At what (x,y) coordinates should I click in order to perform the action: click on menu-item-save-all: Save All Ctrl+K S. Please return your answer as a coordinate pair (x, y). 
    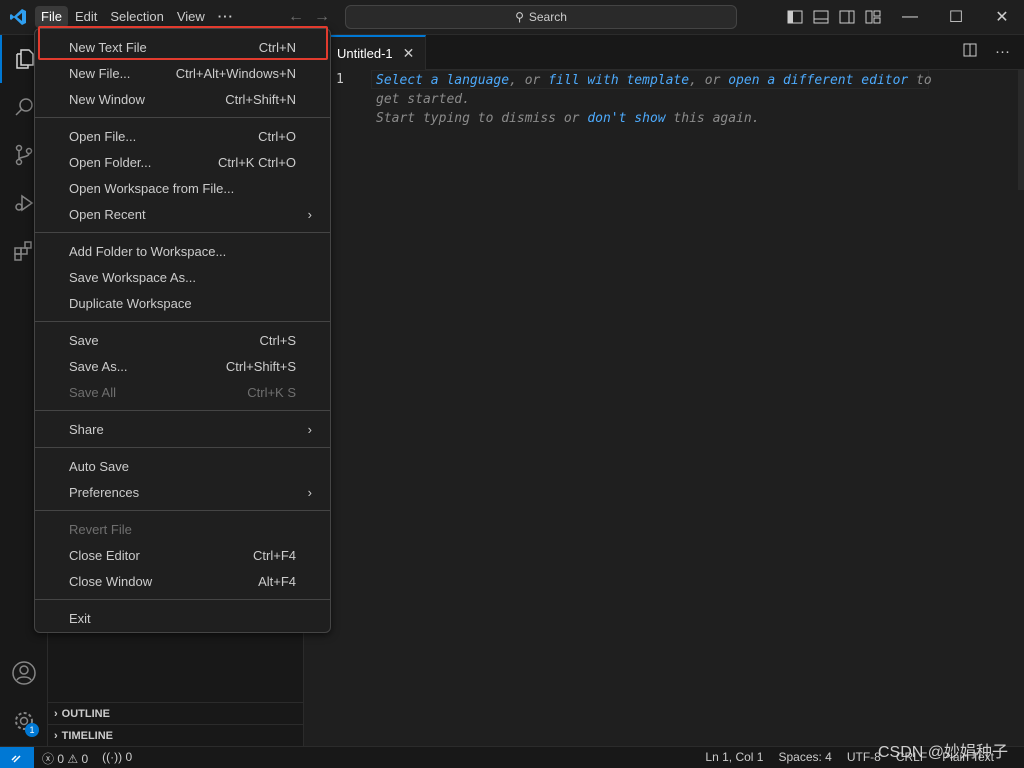
    Looking at the image, I should click on (182, 392).